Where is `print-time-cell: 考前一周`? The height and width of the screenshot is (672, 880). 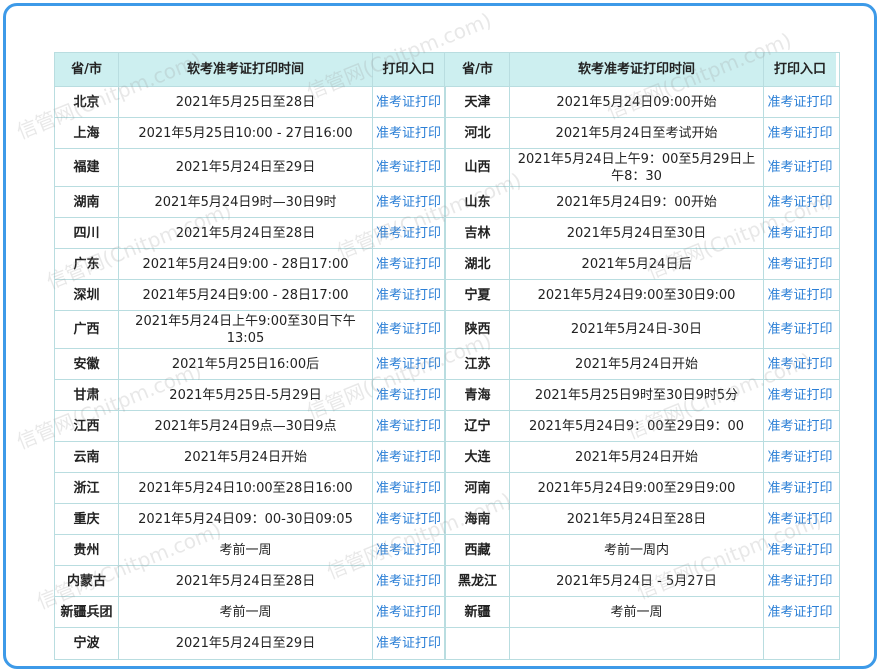
print-time-cell: 考前一周 is located at coordinates (246, 612).